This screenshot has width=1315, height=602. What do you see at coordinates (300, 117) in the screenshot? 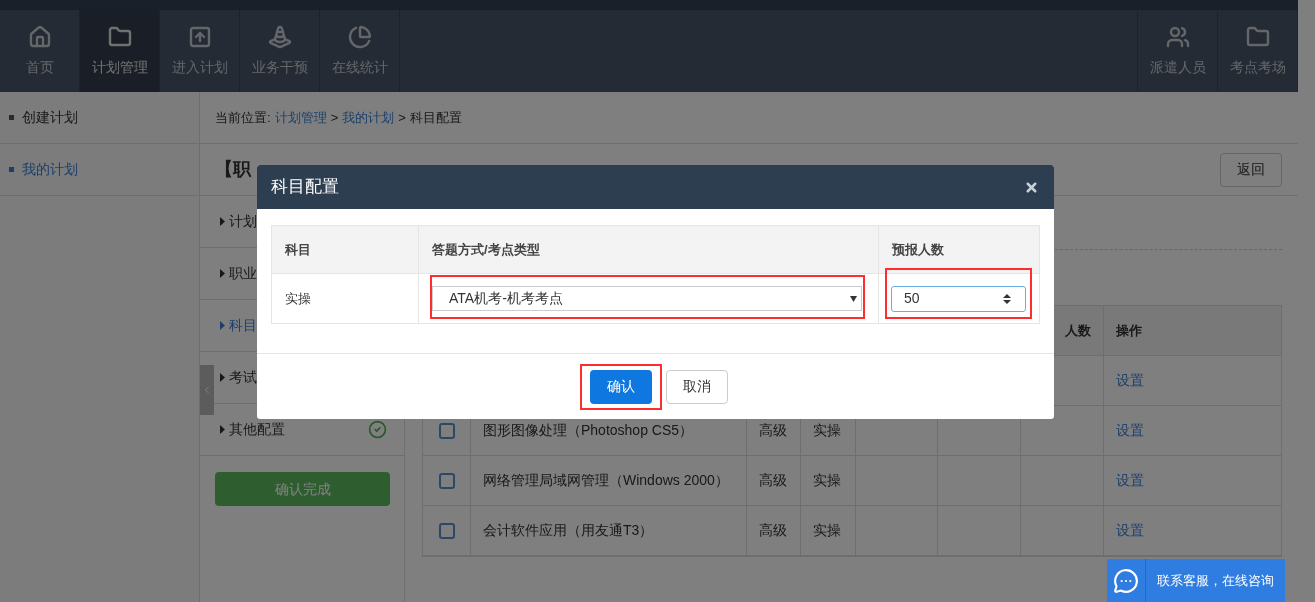
I see `breadcrumb-link: 计划管理` at bounding box center [300, 117].